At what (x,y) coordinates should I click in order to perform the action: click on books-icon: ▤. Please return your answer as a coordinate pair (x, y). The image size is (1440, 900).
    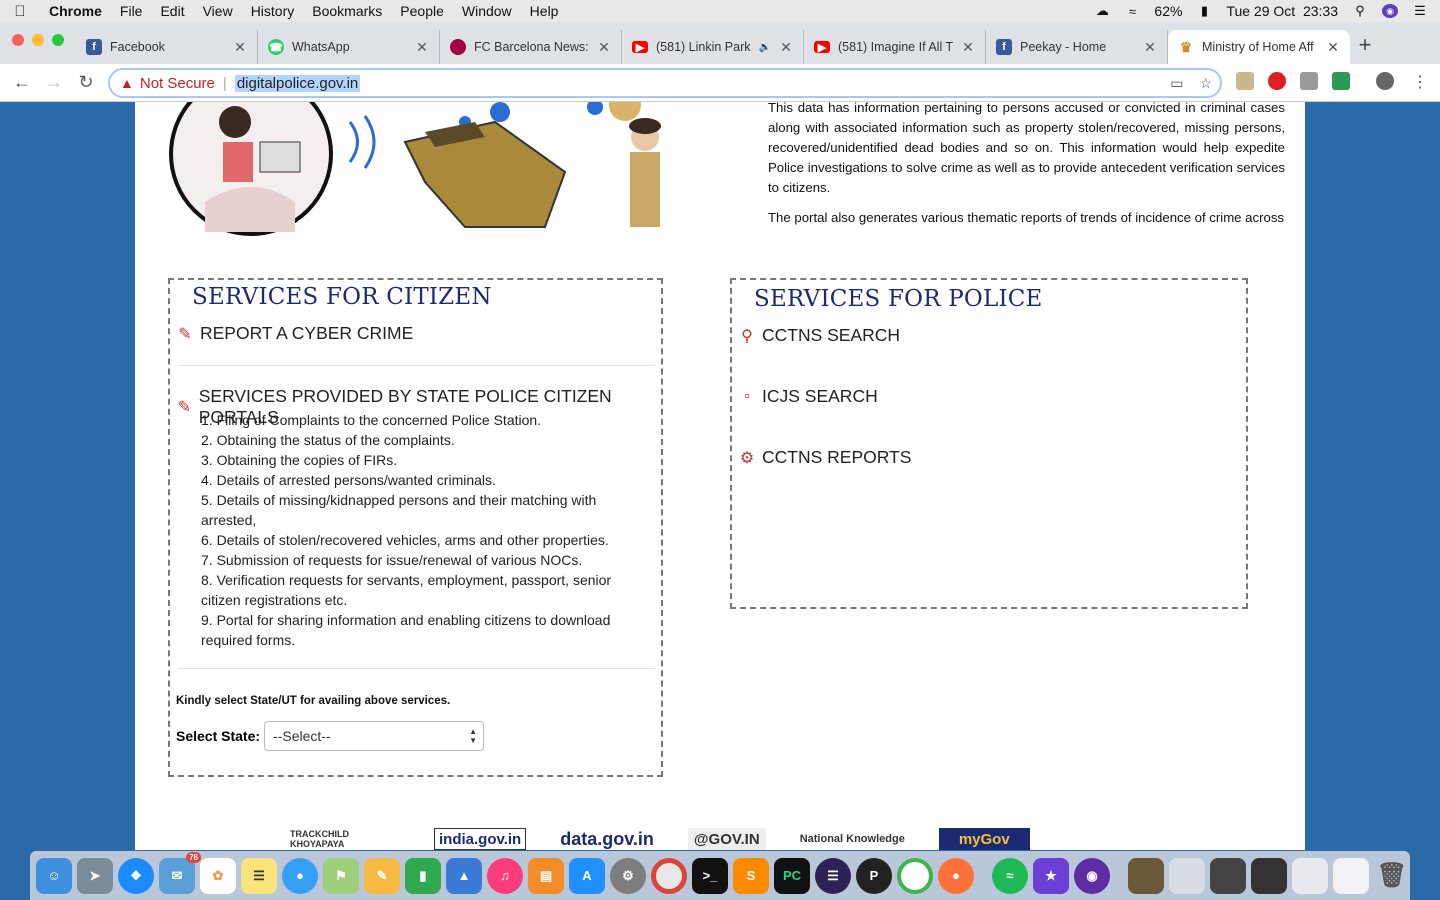
    Looking at the image, I should click on (546, 875).